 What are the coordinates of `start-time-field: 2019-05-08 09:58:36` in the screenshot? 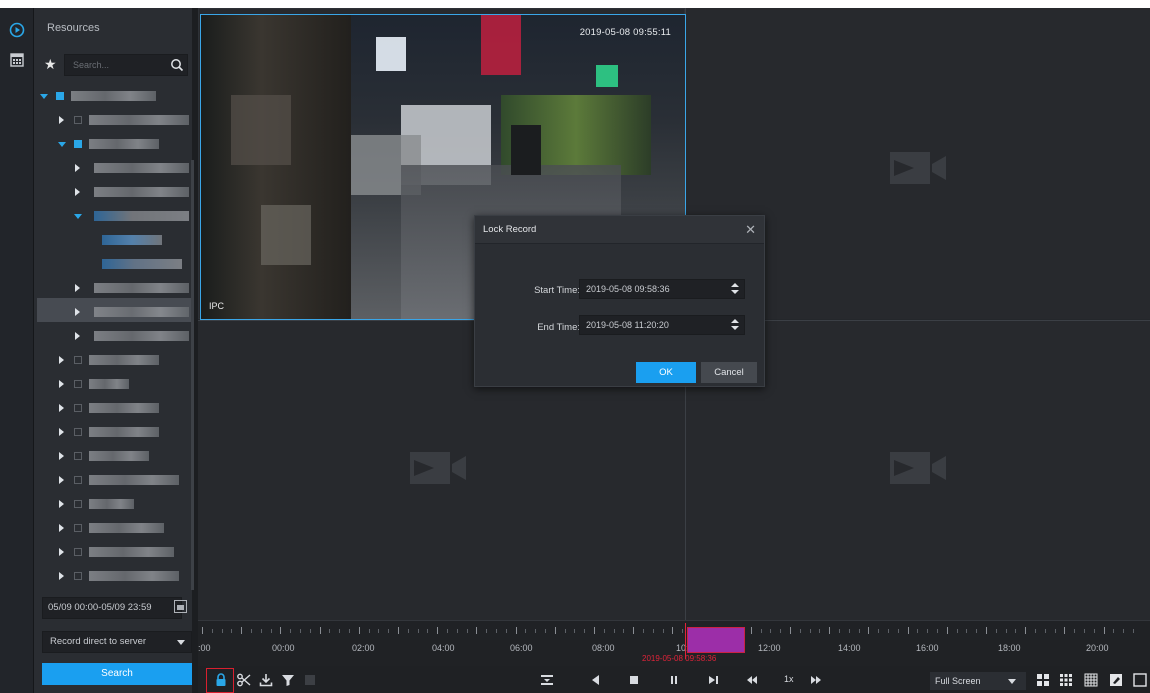 It's located at (662, 289).